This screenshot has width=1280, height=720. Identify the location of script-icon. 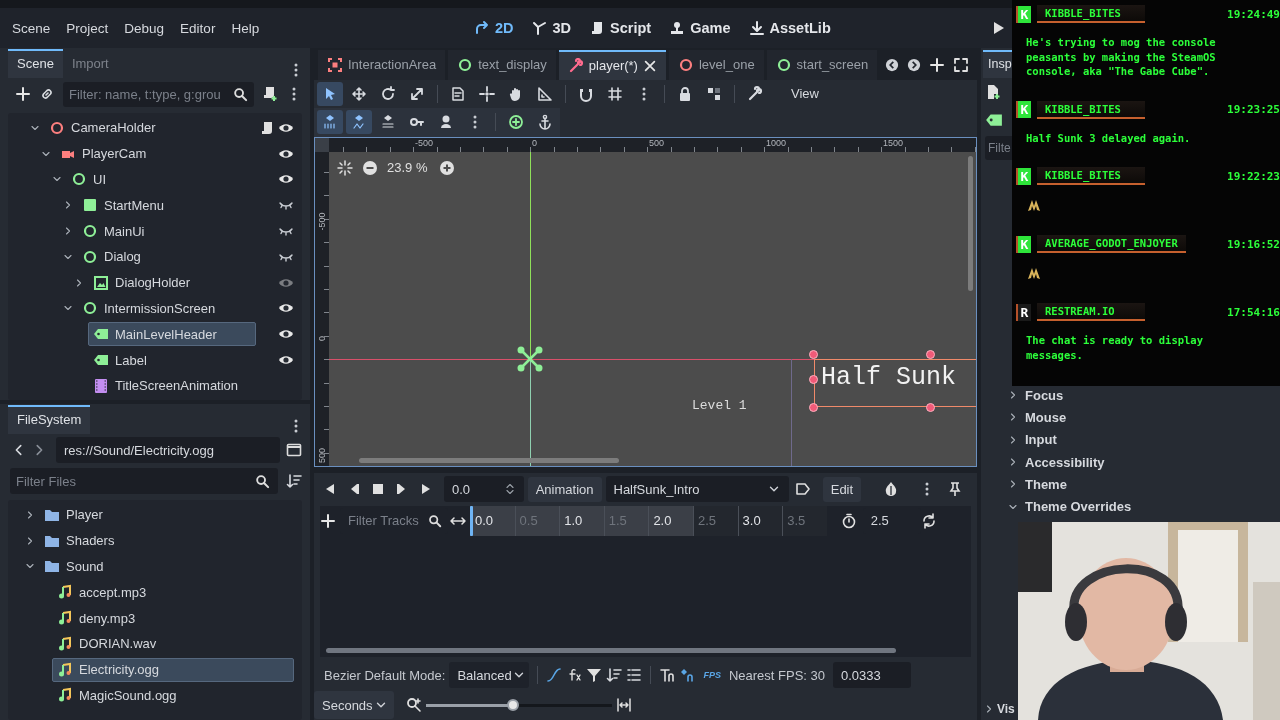
(267, 127).